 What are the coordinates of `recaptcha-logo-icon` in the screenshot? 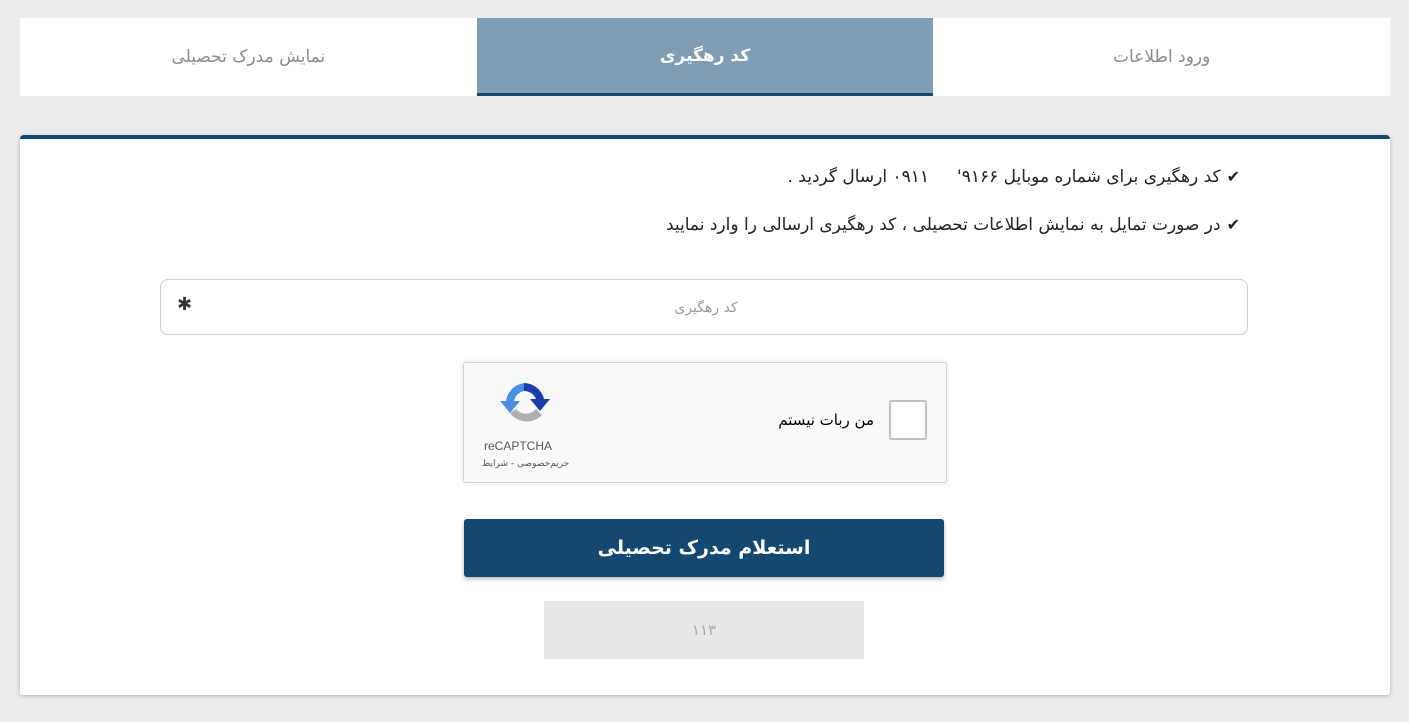 It's located at (525, 402).